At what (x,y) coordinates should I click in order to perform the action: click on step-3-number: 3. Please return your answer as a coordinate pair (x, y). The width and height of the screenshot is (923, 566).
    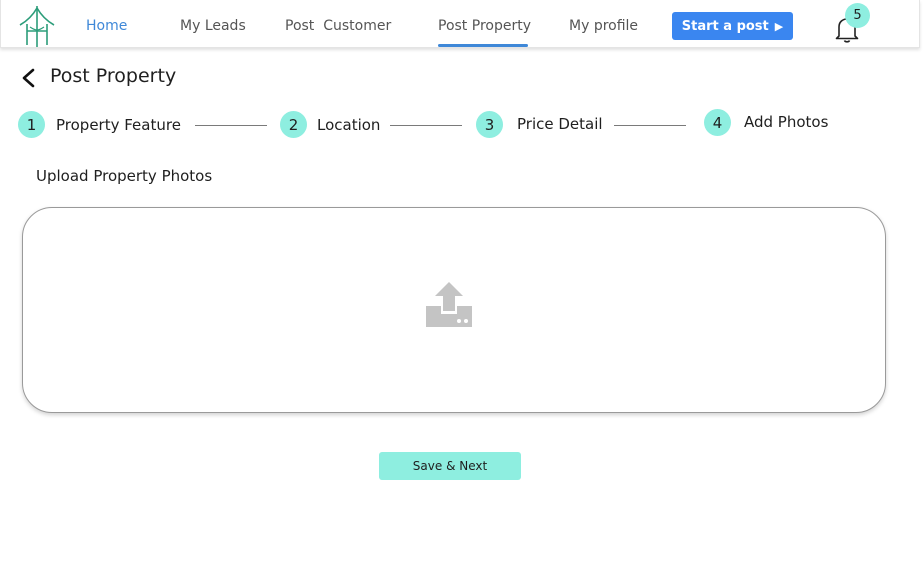
    Looking at the image, I should click on (489, 124).